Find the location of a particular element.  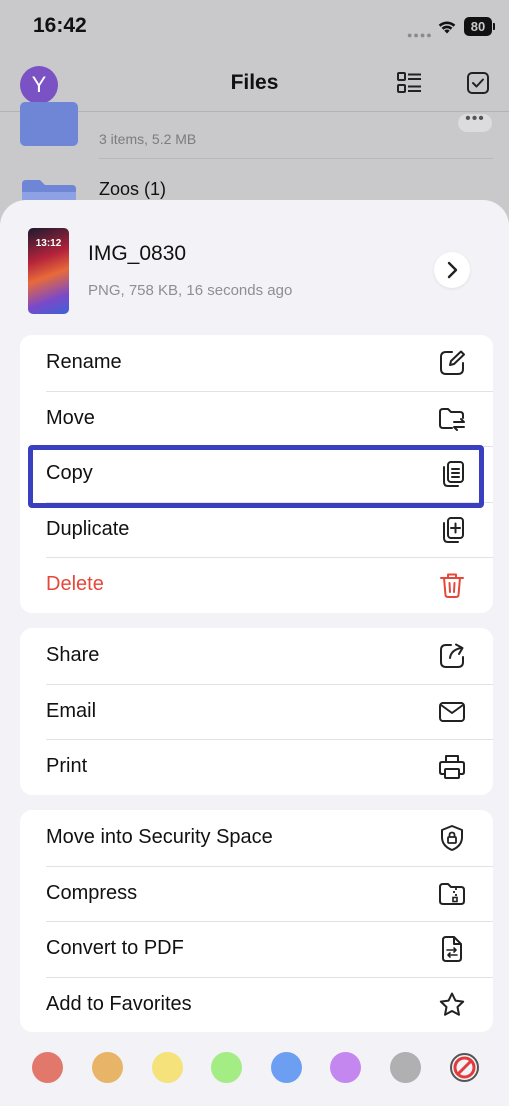

menu-item-label: Share is located at coordinates (73, 655).